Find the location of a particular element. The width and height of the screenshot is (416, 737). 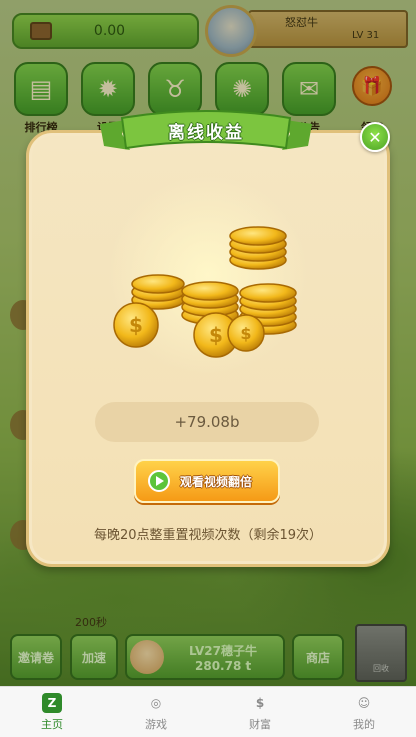

tab-label: 财富 is located at coordinates (260, 724).